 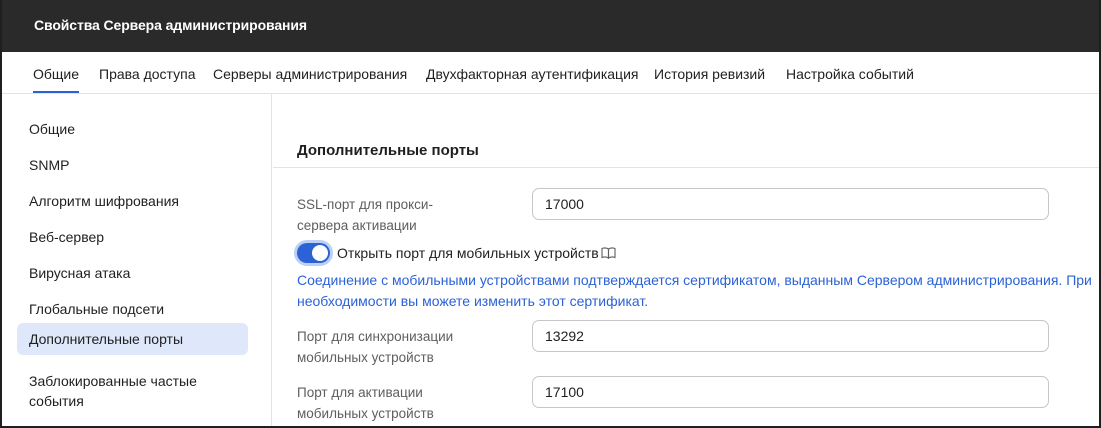 I want to click on toggle-knob, so click(x=320, y=253).